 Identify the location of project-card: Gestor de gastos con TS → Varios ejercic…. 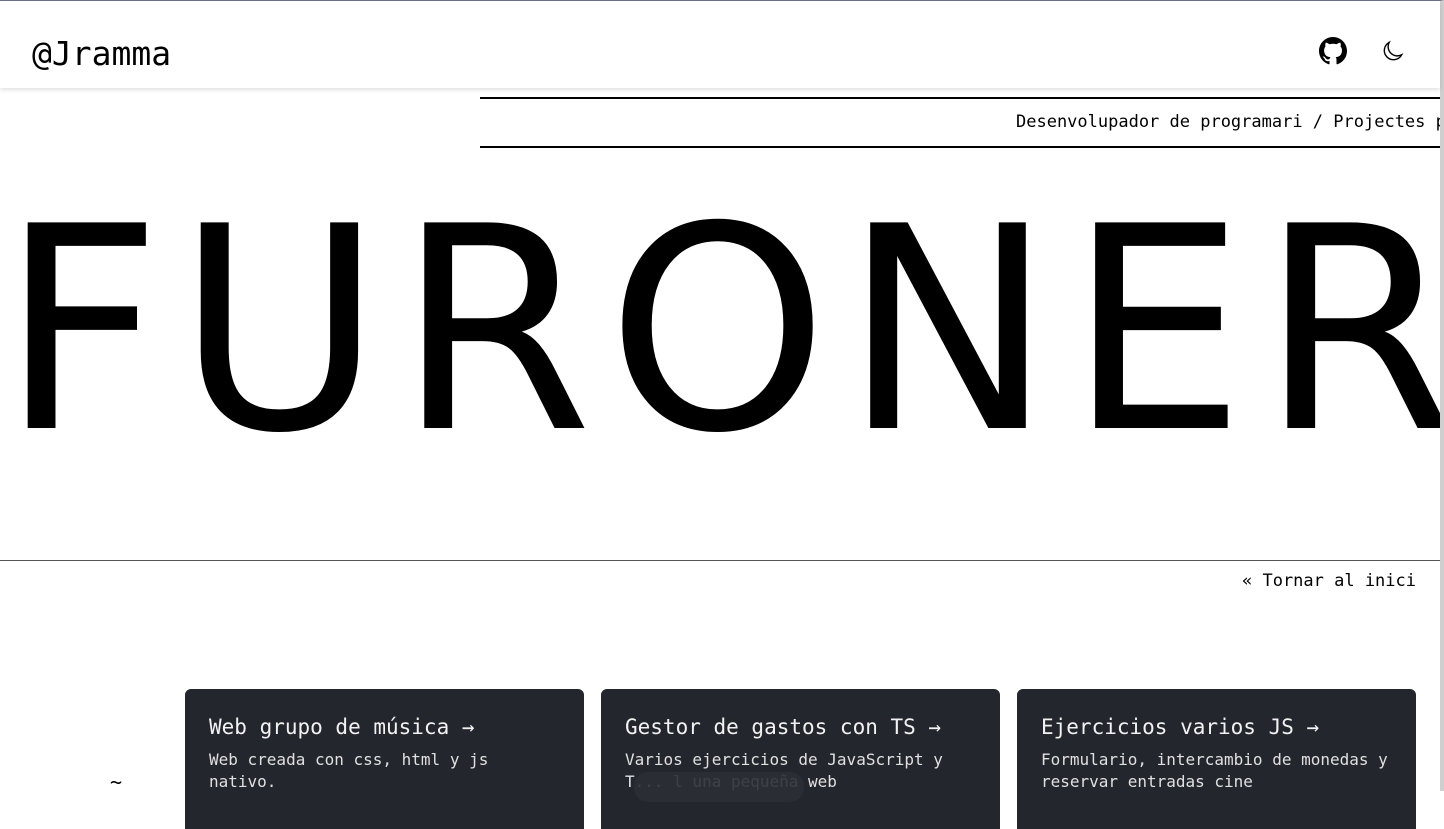
(800, 759).